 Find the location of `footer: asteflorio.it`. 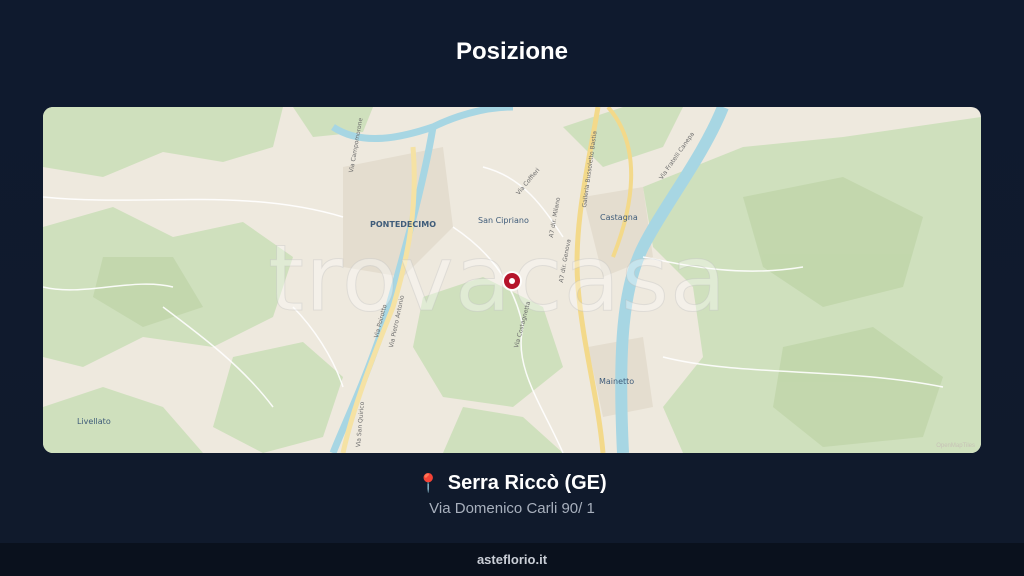

footer: asteflorio.it is located at coordinates (512, 559).